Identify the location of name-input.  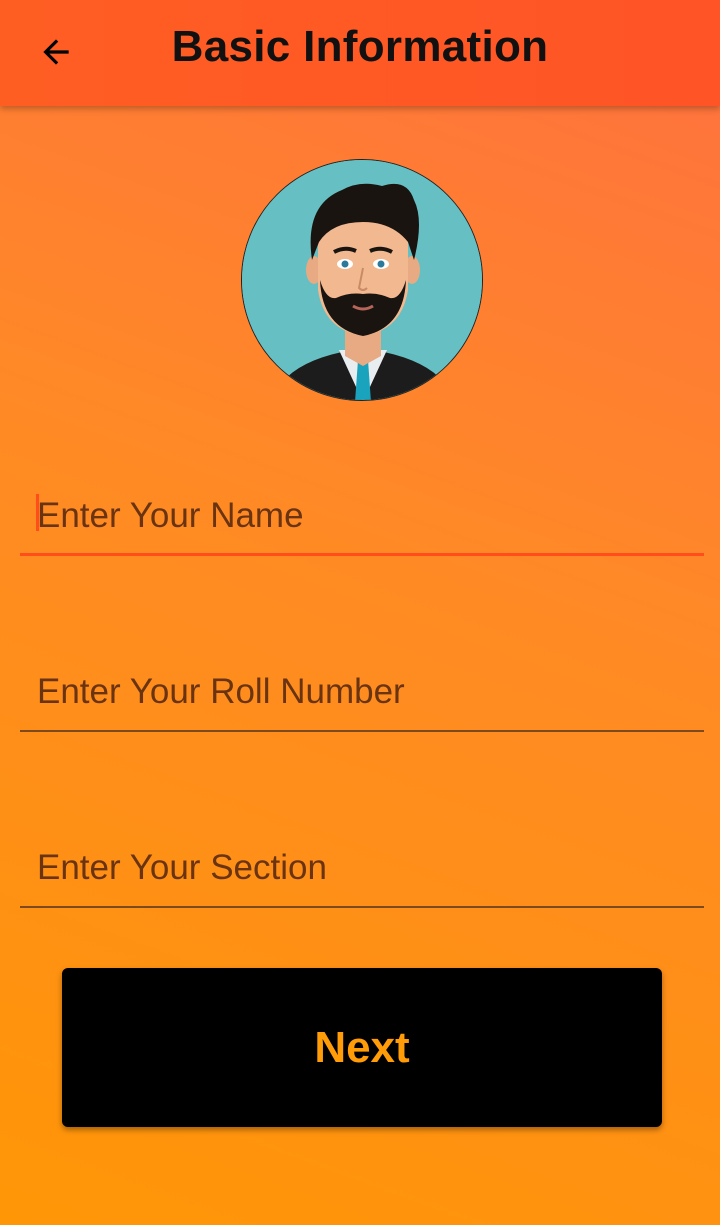
(362, 516).